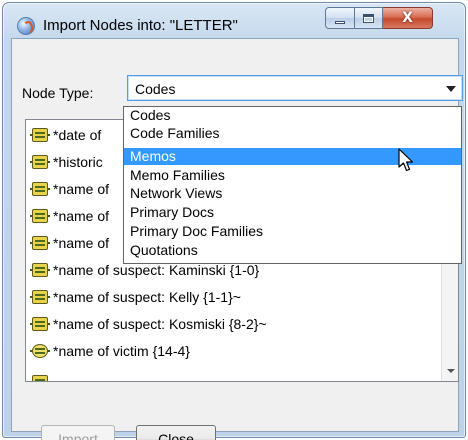 This screenshot has height=440, width=468. I want to click on dropdown-option: Codes, so click(292, 115).